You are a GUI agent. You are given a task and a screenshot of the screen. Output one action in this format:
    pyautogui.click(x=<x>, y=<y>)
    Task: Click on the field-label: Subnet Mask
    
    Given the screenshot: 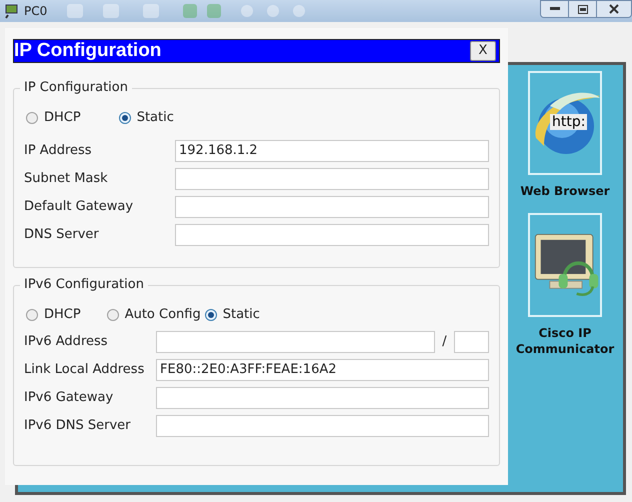 What is the action you would take?
    pyautogui.click(x=66, y=179)
    